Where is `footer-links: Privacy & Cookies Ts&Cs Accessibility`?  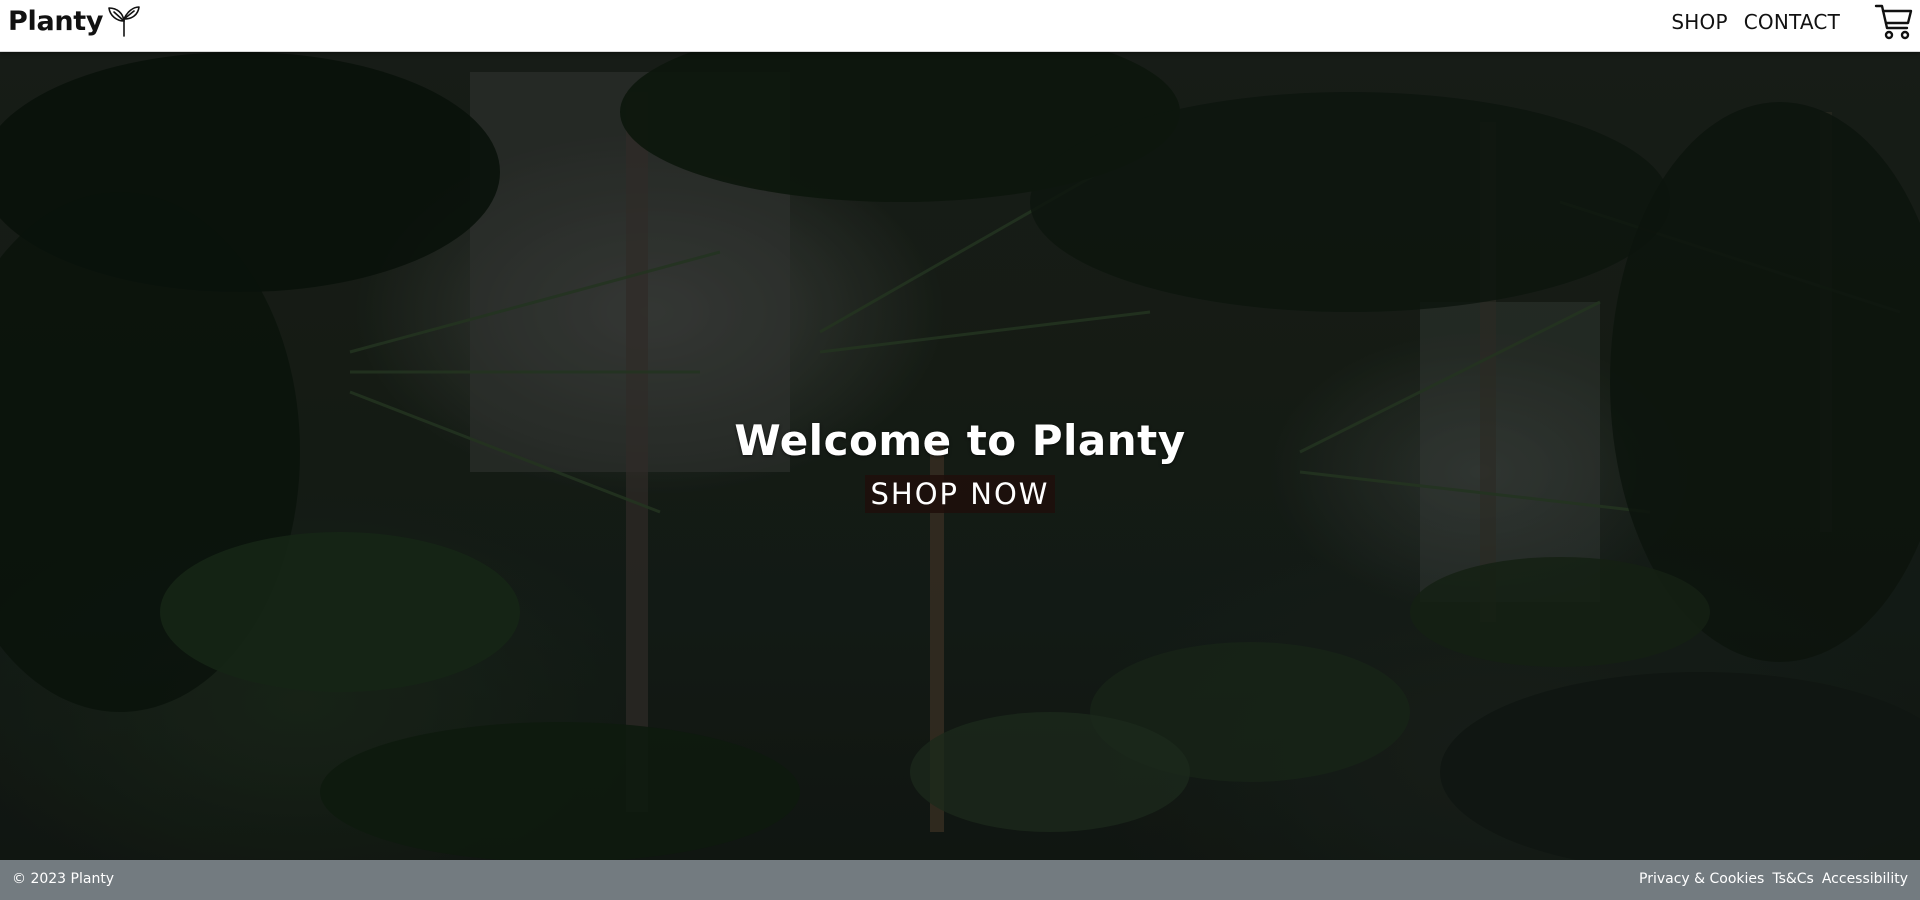 footer-links: Privacy & Cookies Ts&Cs Accessibility is located at coordinates (1773, 879).